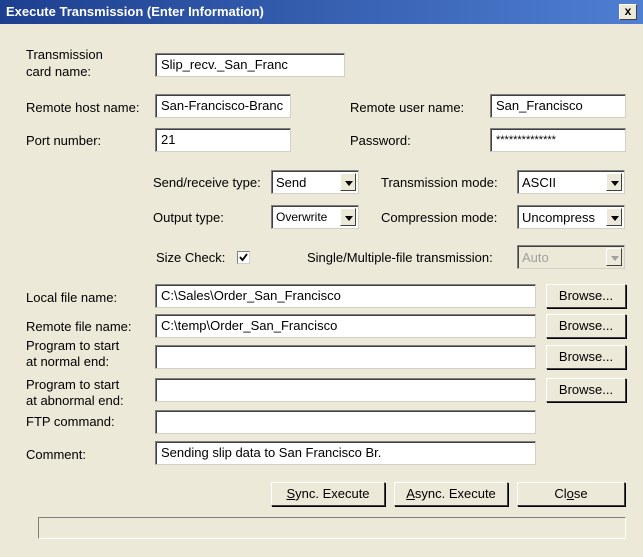 The width and height of the screenshot is (643, 557). Describe the element at coordinates (345, 453) in the screenshot. I see `comment-field: Sending slip data to San Francisco Br.` at that location.